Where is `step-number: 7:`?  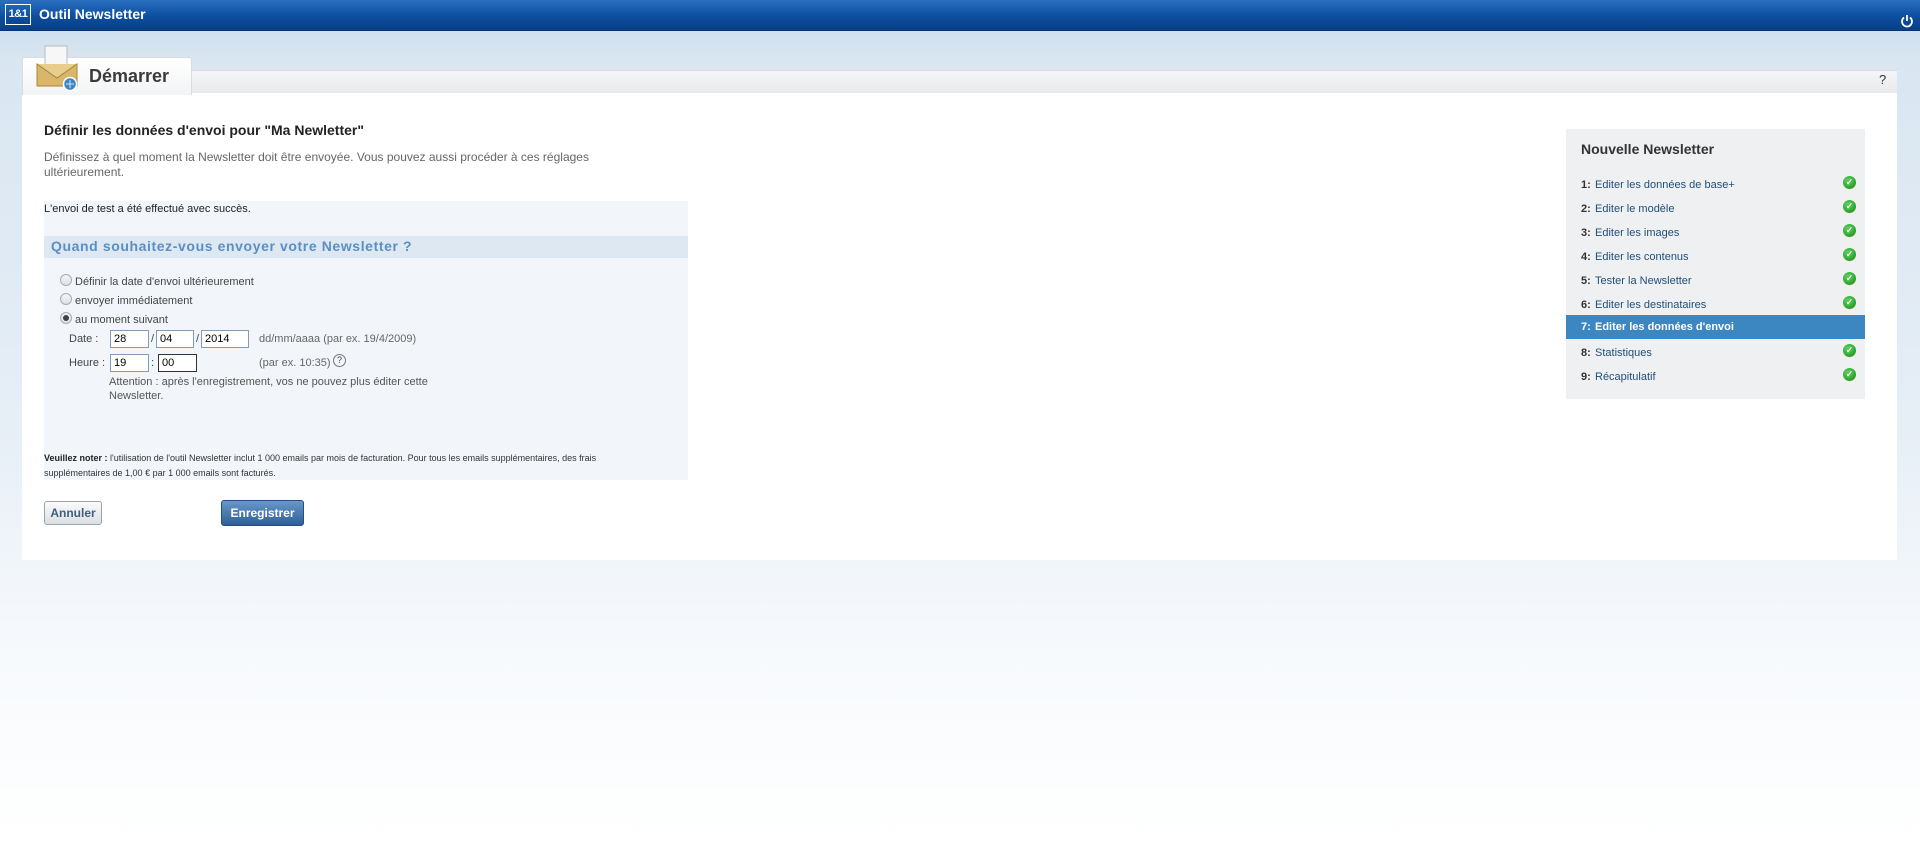 step-number: 7: is located at coordinates (1586, 327).